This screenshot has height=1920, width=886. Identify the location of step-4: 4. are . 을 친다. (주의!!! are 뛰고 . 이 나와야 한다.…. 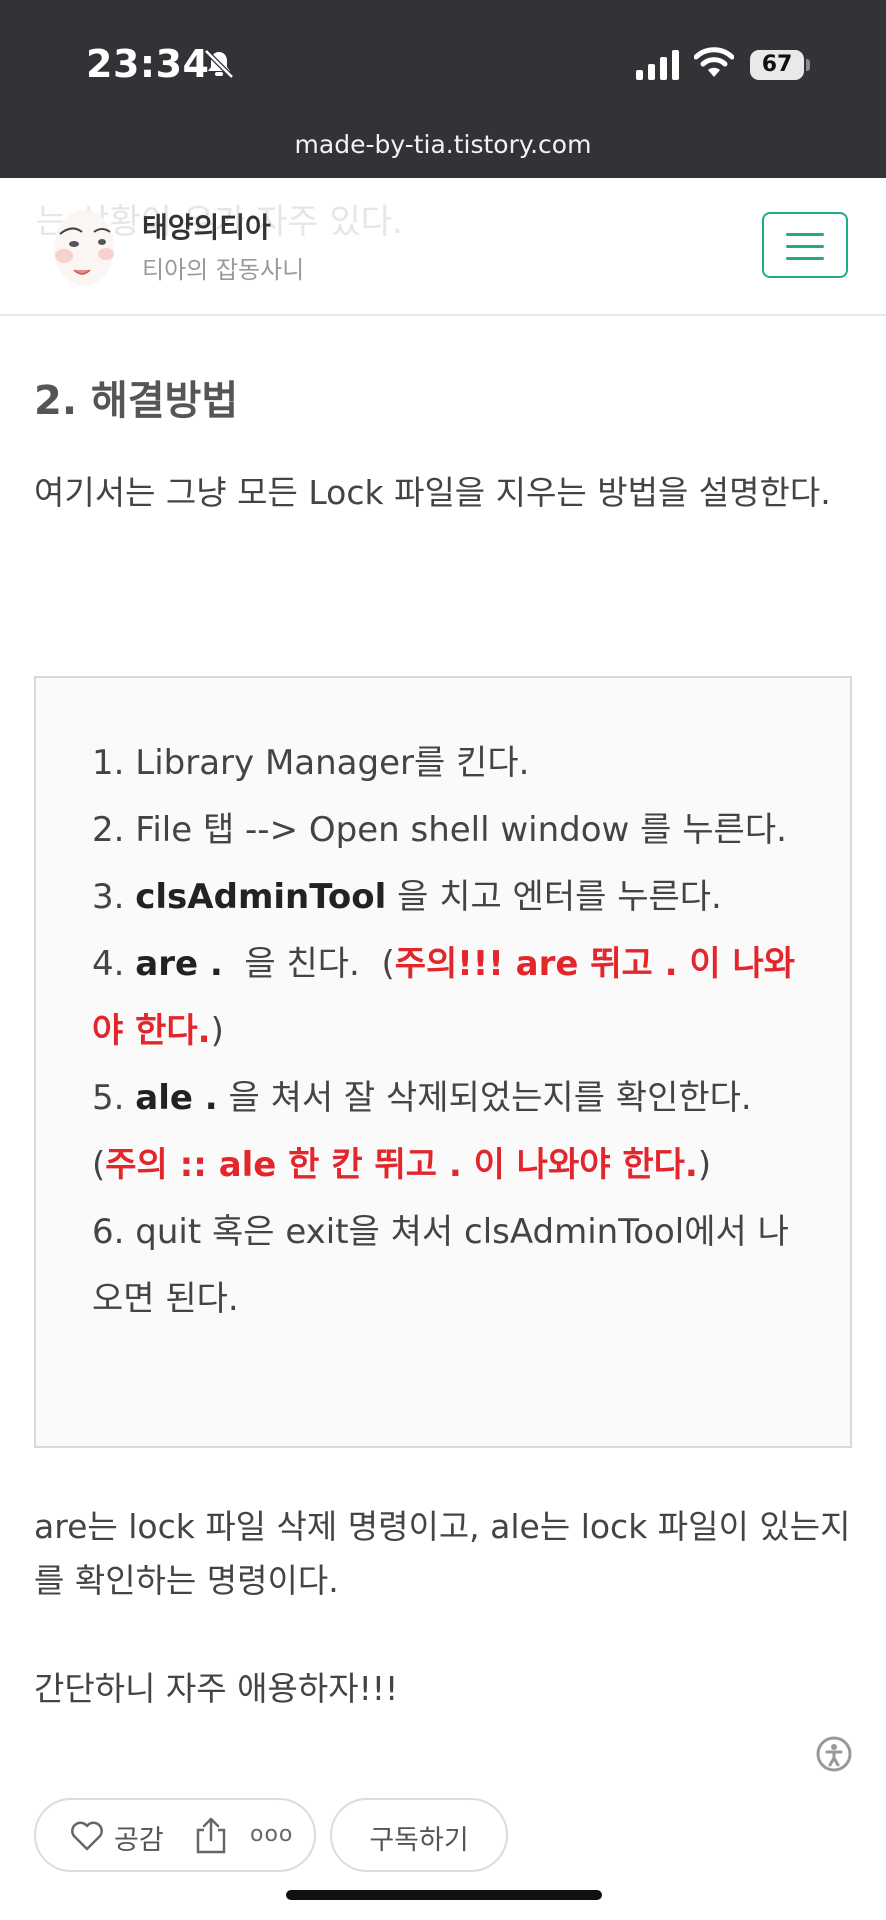
(452, 998).